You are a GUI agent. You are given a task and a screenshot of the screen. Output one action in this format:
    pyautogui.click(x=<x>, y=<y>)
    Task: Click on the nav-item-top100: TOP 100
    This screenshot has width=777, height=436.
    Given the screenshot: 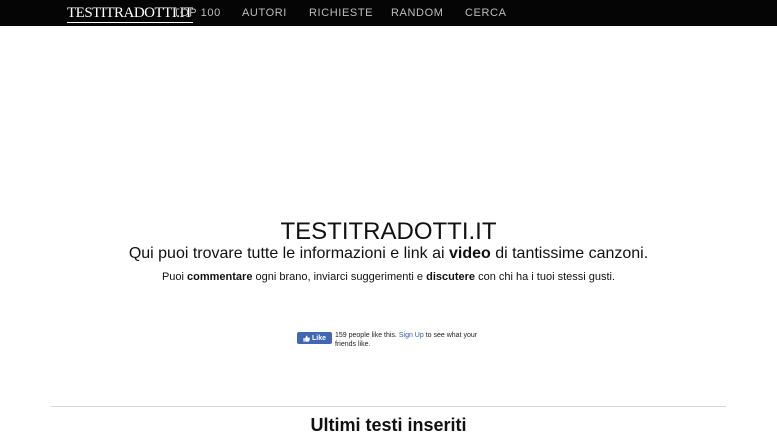 What is the action you would take?
    pyautogui.click(x=197, y=13)
    